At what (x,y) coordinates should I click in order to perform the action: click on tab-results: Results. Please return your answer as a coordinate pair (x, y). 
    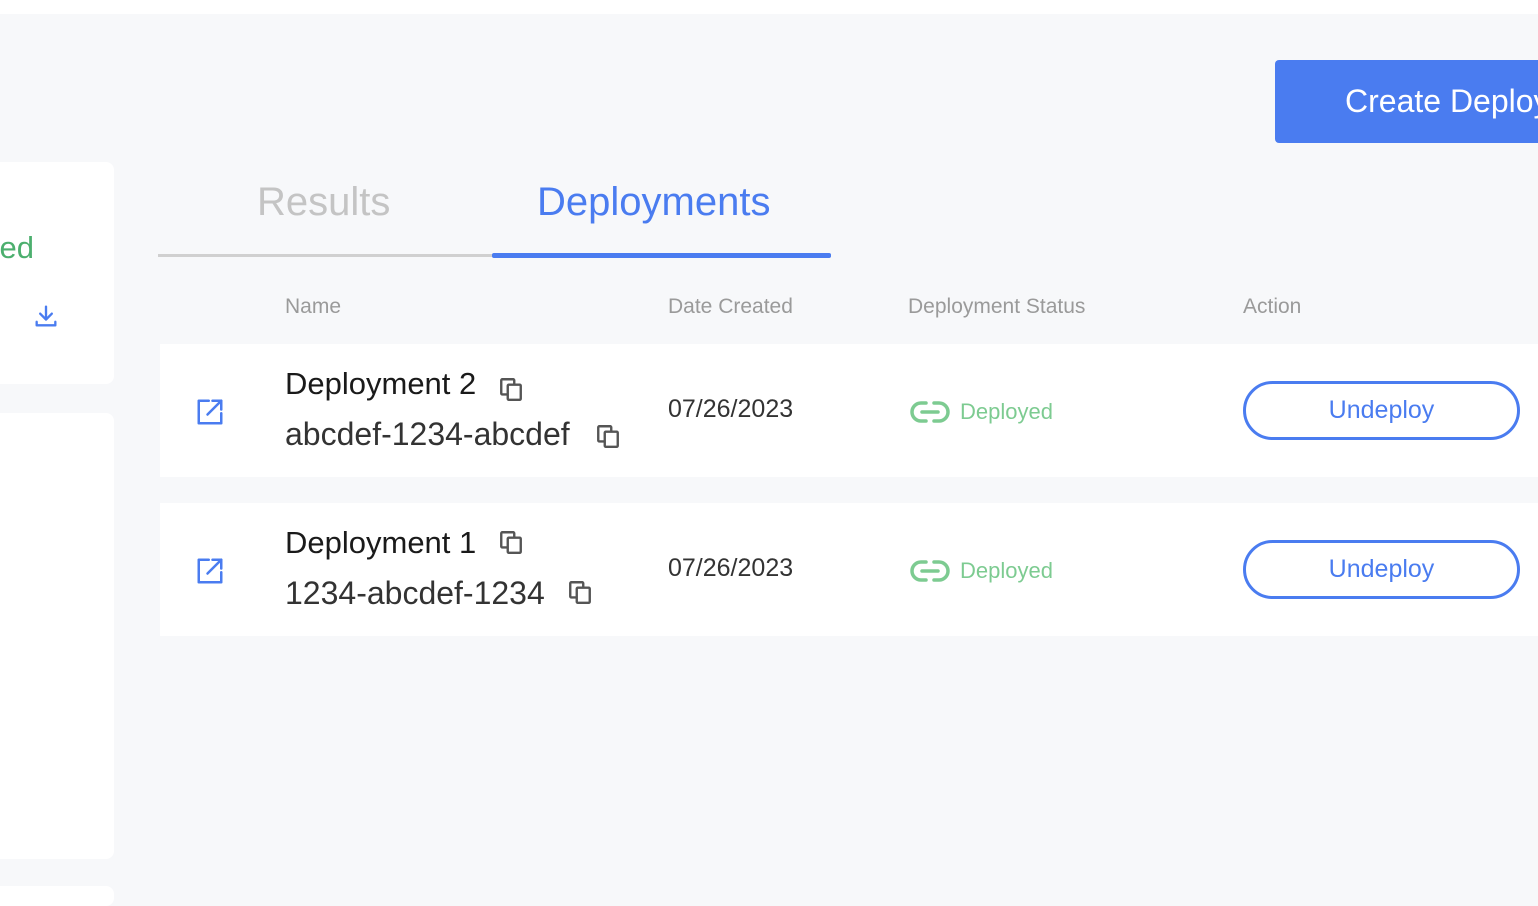
    Looking at the image, I should click on (323, 202).